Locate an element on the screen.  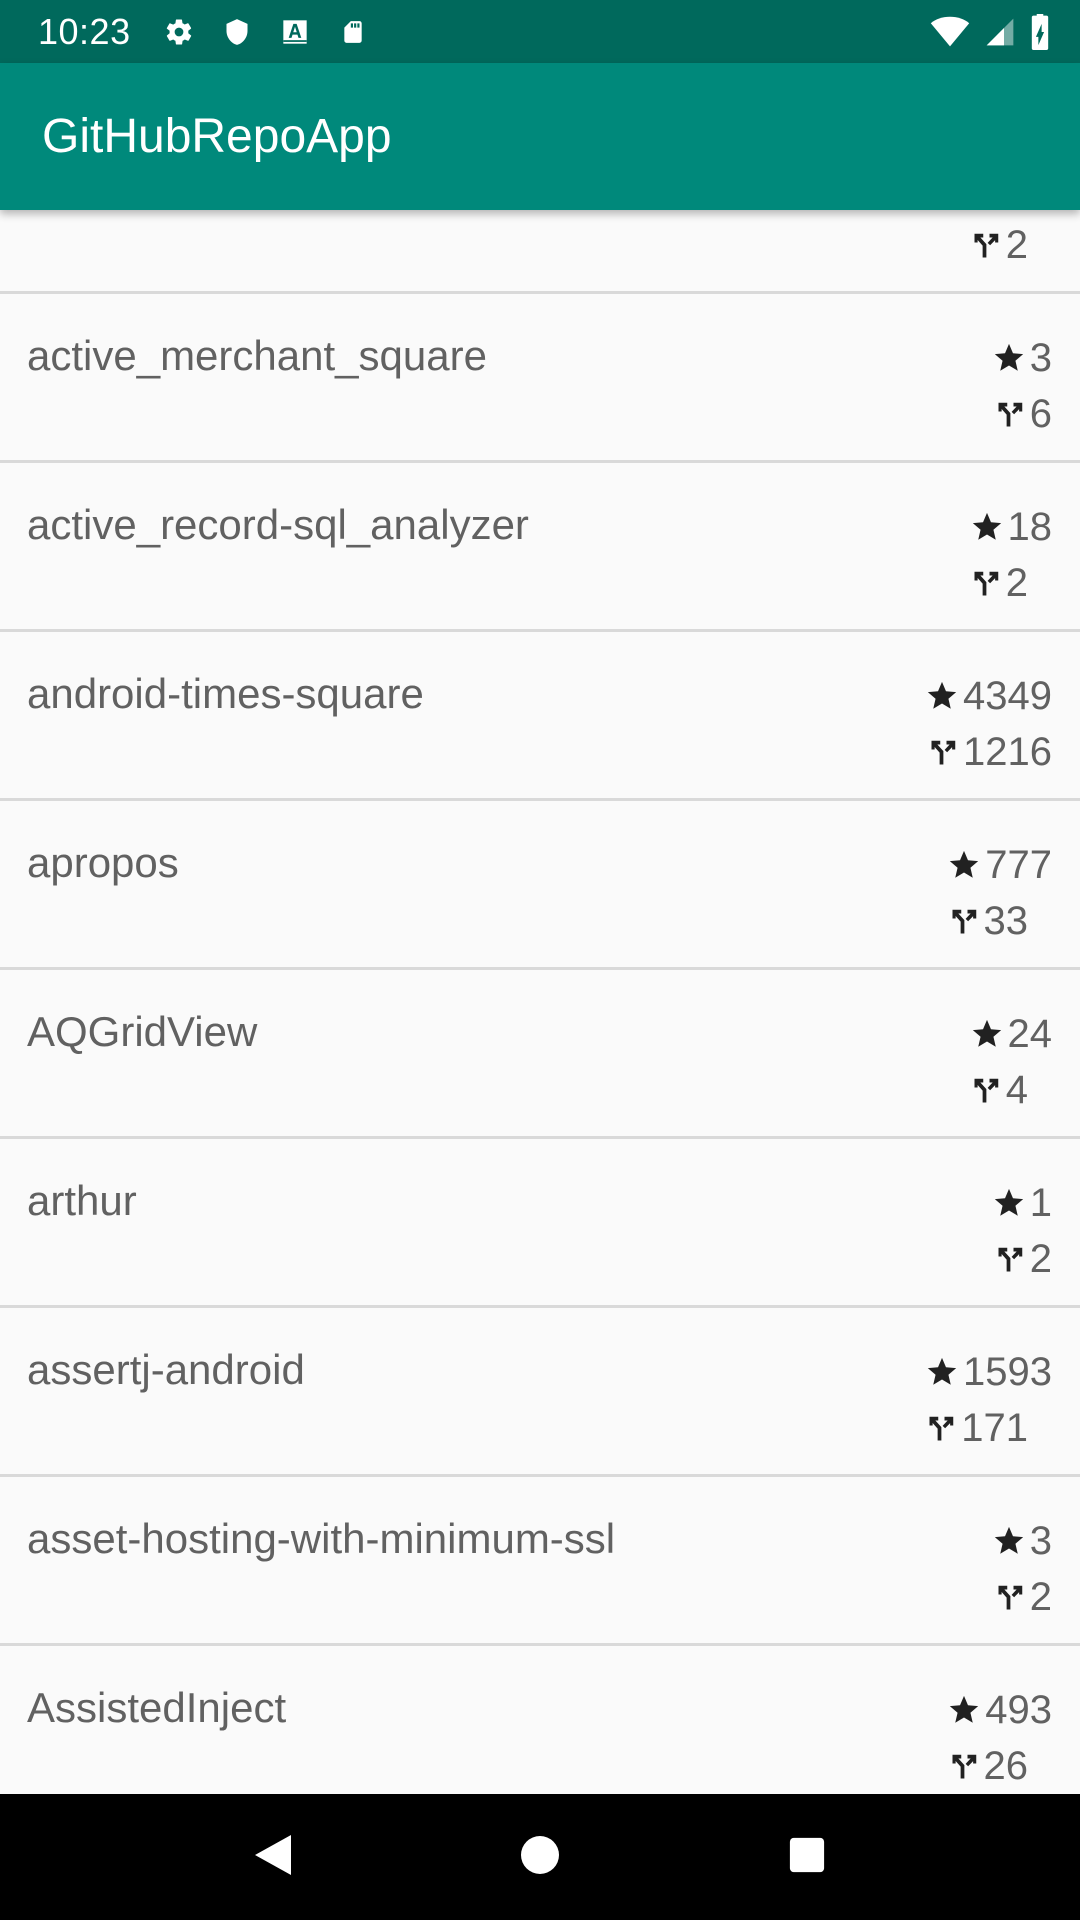
forks-count: 4 is located at coordinates (1016, 1089).